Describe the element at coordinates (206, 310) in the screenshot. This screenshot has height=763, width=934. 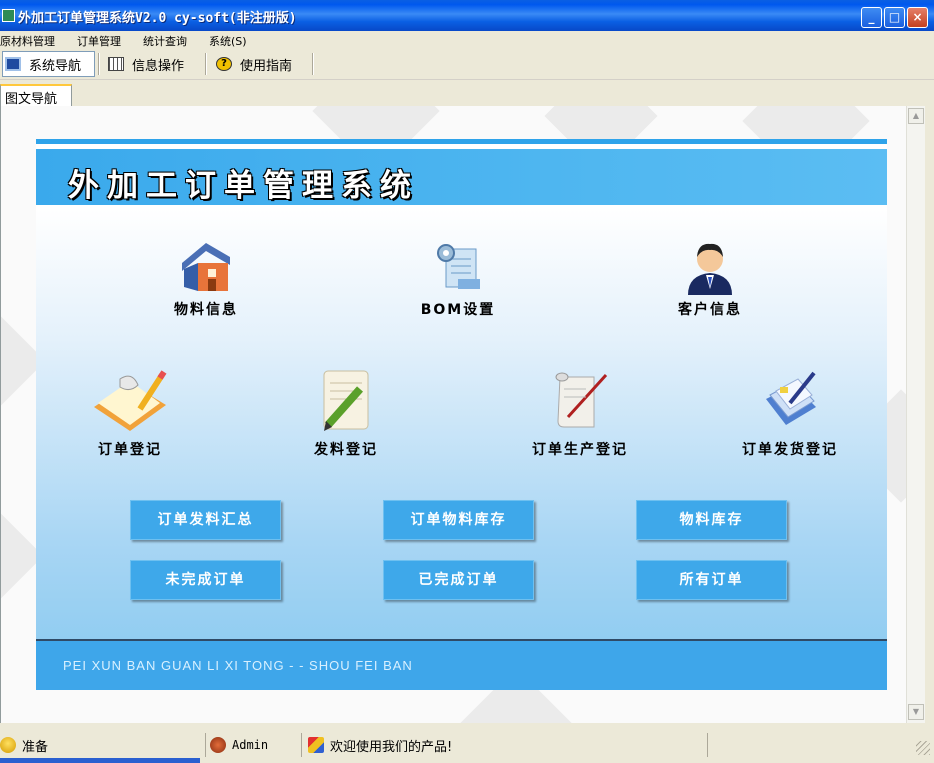
I see `nav-material-info-label: 物料信息` at that location.